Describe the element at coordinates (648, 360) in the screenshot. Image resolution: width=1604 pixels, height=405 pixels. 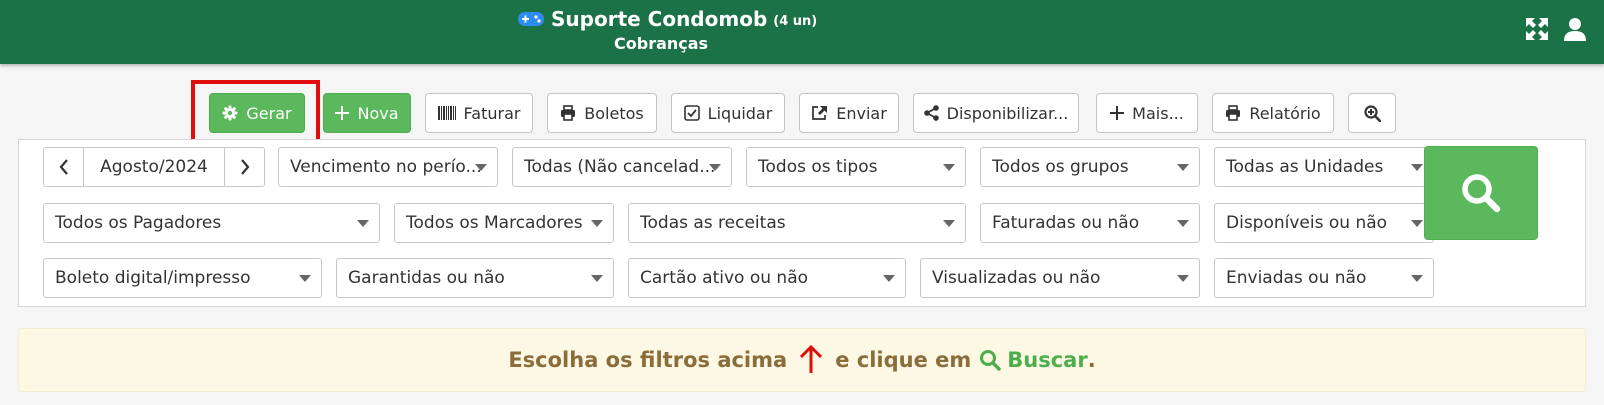
I see `info-text-choose: Escolha os filtros acima` at that location.